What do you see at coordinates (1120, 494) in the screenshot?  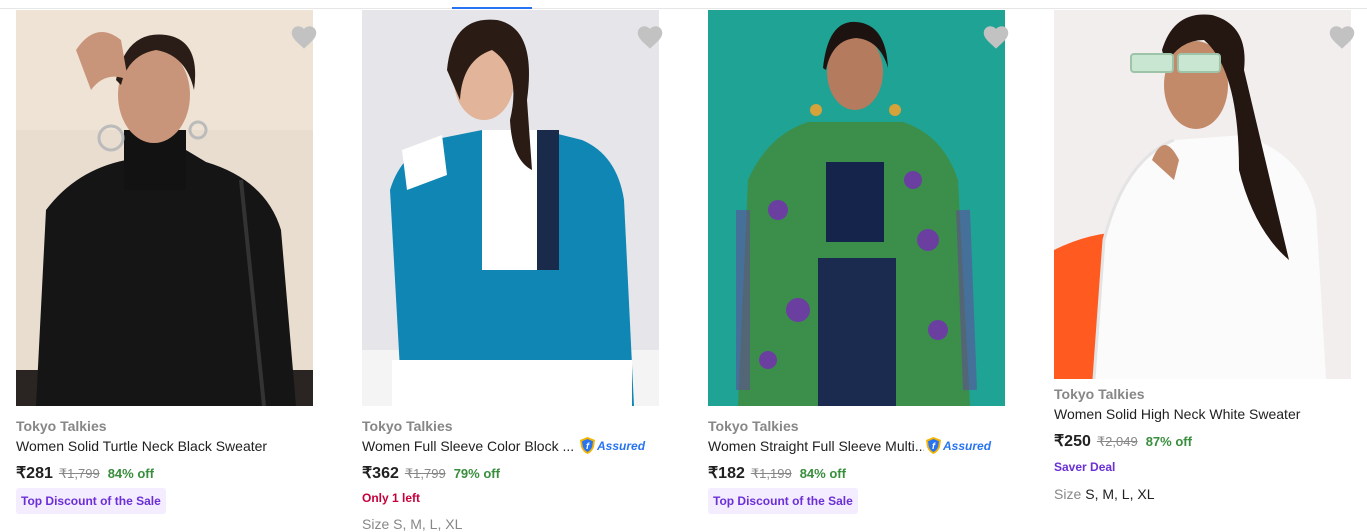 I see `size-values: S, M, L, XL` at bounding box center [1120, 494].